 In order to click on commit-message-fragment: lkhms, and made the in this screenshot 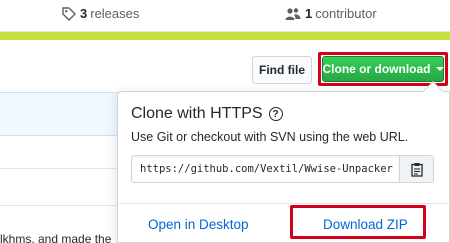, I will do `click(56, 237)`.